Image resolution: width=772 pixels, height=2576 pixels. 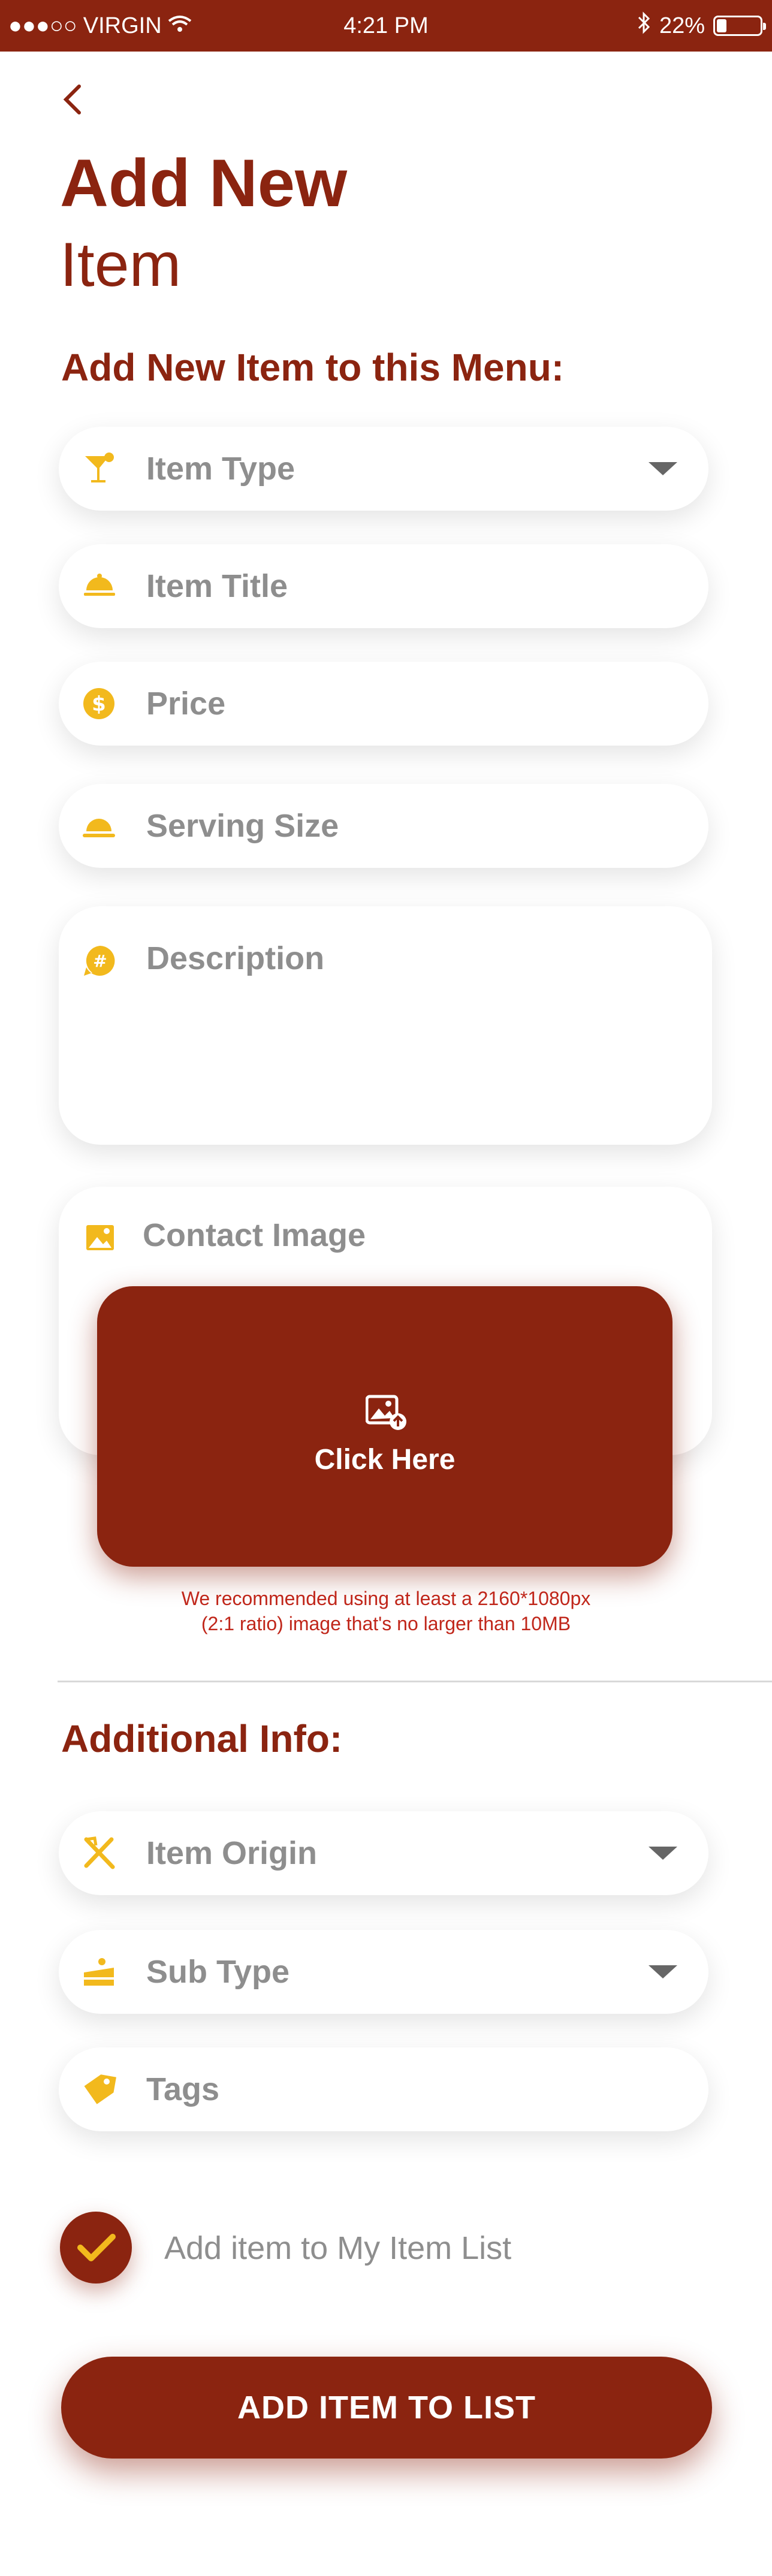 What do you see at coordinates (242, 826) in the screenshot?
I see `serving-size-placeholder: Serving Size` at bounding box center [242, 826].